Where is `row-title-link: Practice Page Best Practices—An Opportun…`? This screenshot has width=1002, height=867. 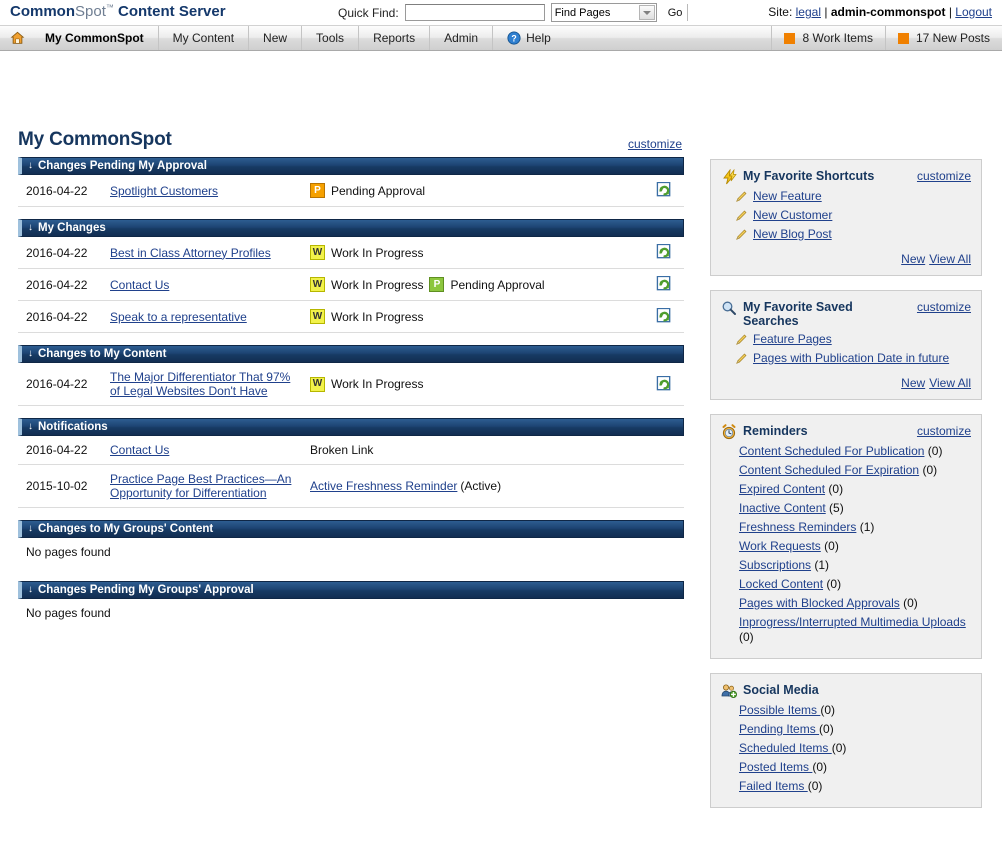 row-title-link: Practice Page Best Practices—An Opportun… is located at coordinates (200, 486).